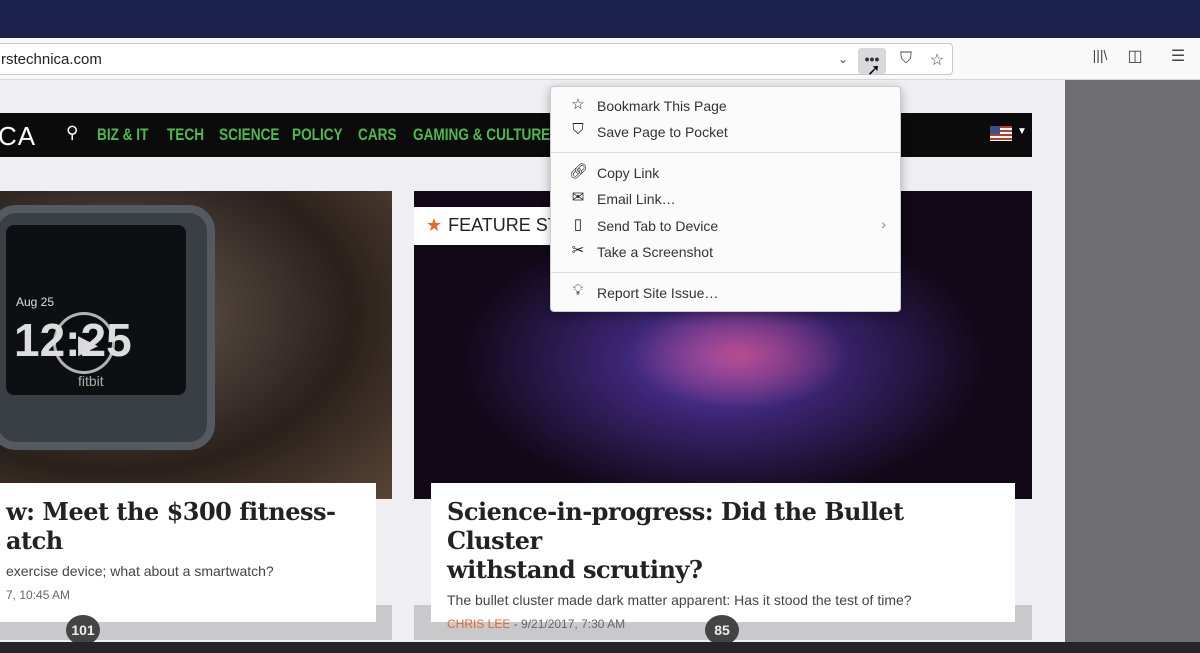  Describe the element at coordinates (740, 355) in the screenshot. I see `nebula-glow` at that location.